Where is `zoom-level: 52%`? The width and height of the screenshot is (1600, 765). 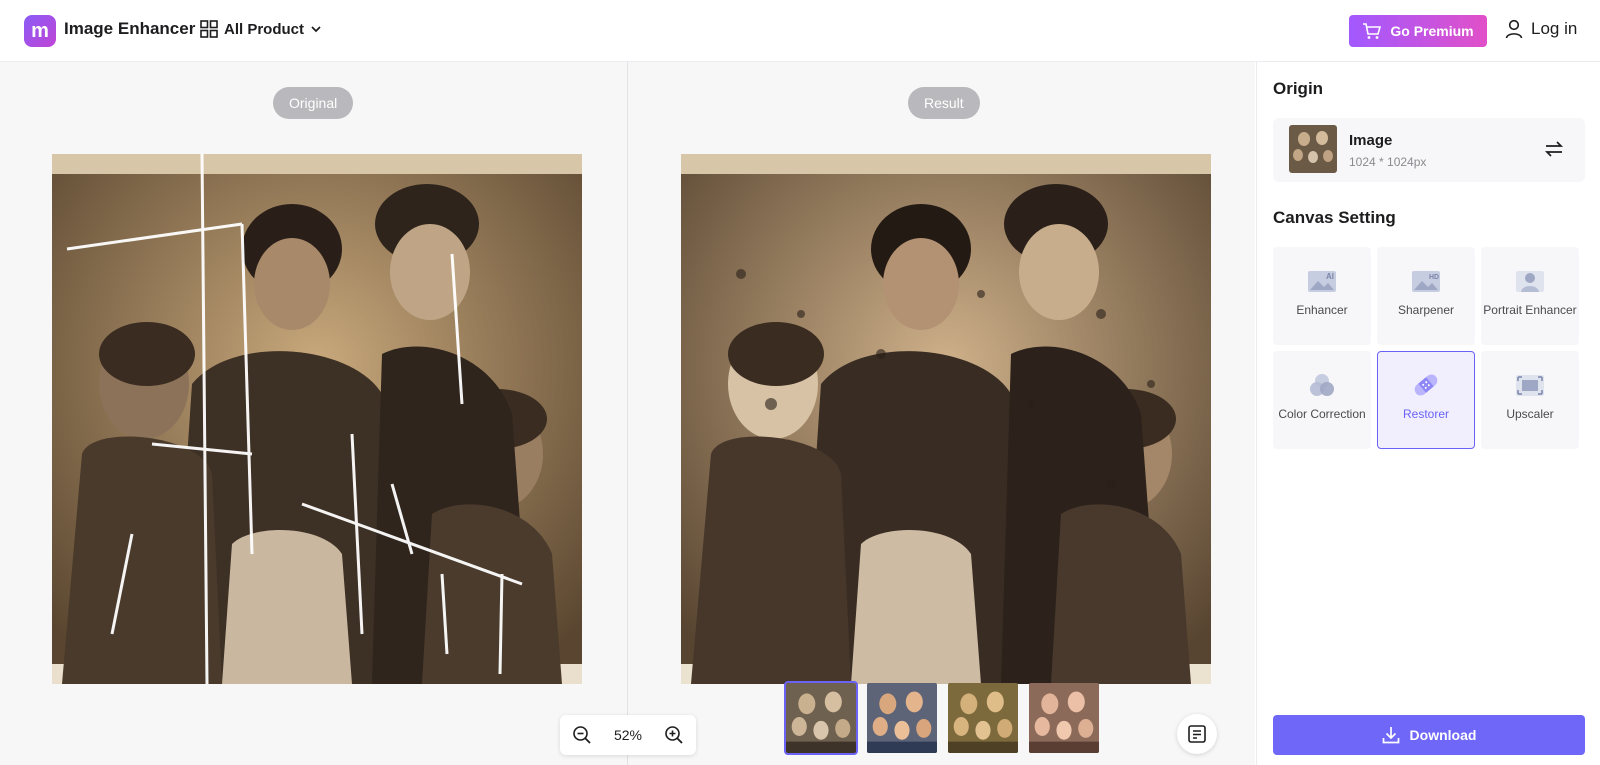 zoom-level: 52% is located at coordinates (628, 735).